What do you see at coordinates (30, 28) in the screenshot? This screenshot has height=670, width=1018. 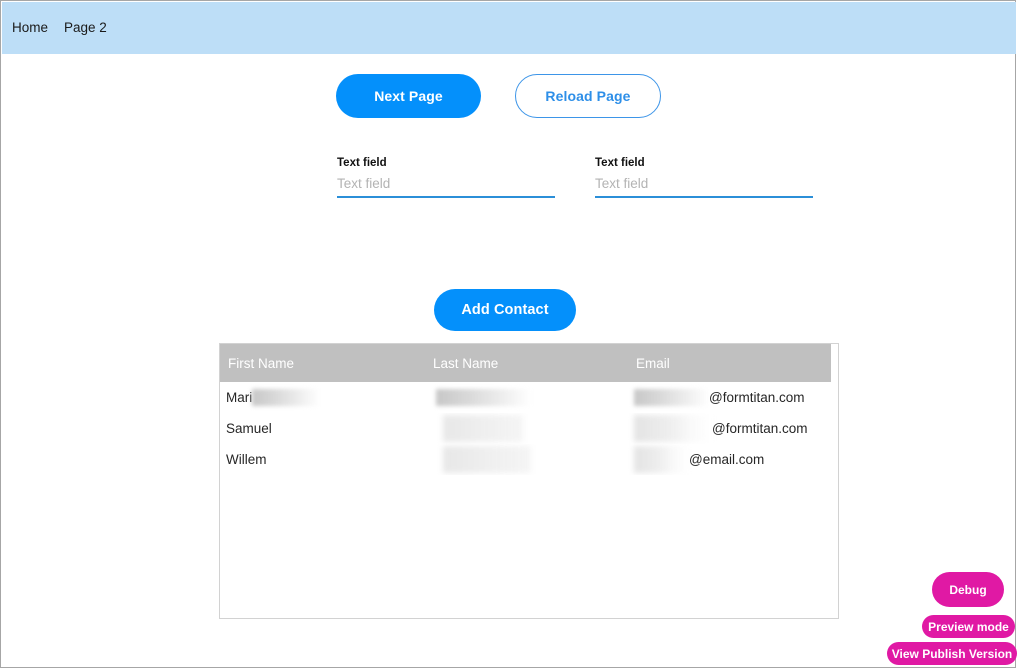 I see `nav-item-home: Home` at bounding box center [30, 28].